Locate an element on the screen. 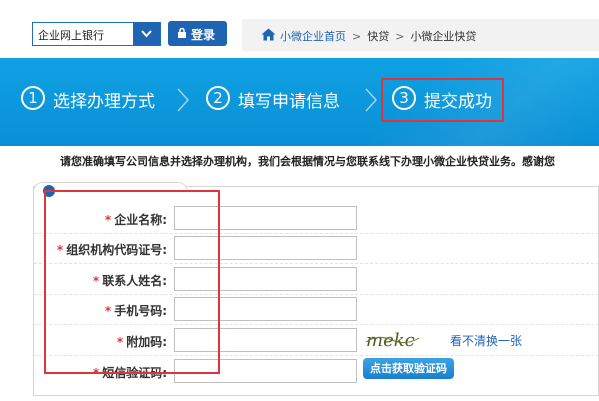  step-label: 填写申请信息 is located at coordinates (289, 102).